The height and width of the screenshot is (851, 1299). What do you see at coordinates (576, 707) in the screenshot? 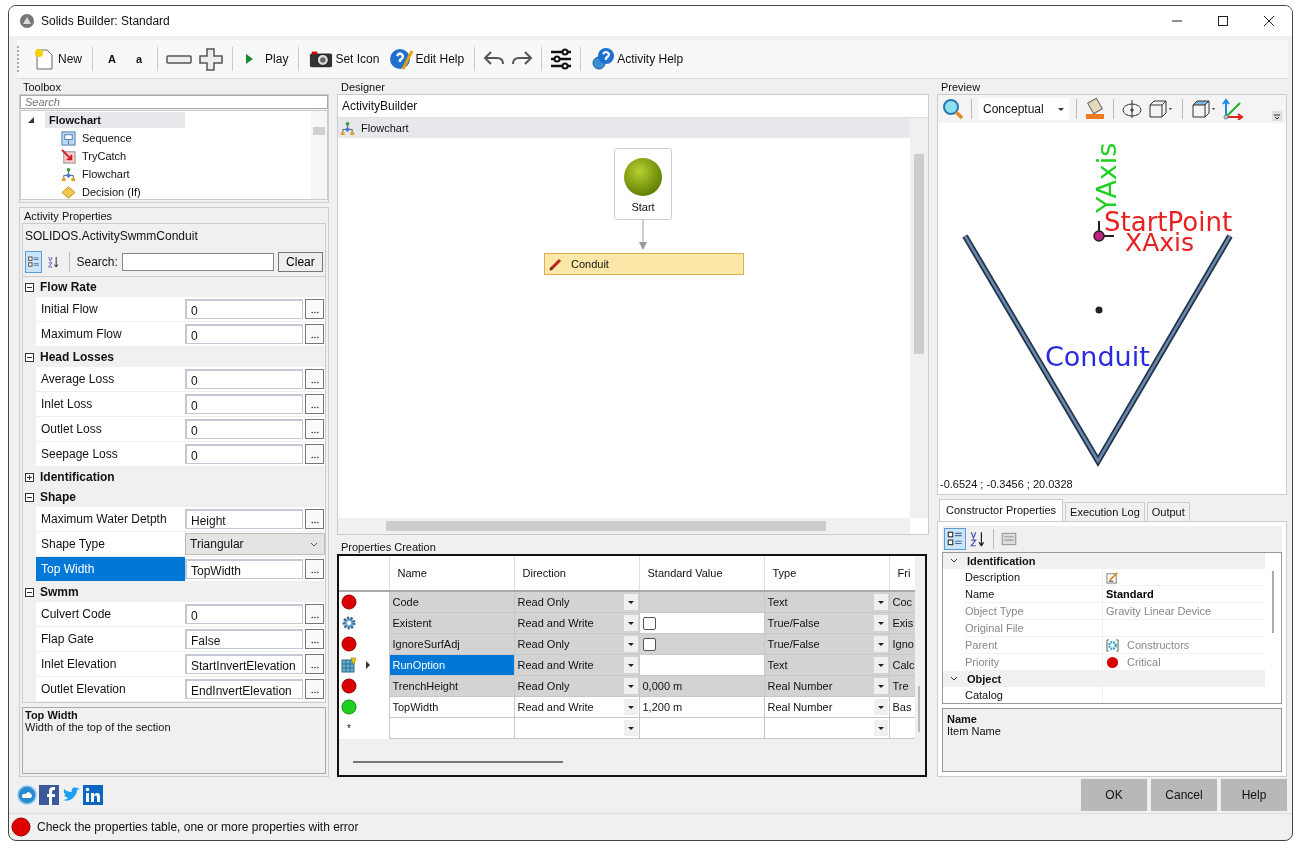
I see `dropdown-cell: Read and Write` at bounding box center [576, 707].